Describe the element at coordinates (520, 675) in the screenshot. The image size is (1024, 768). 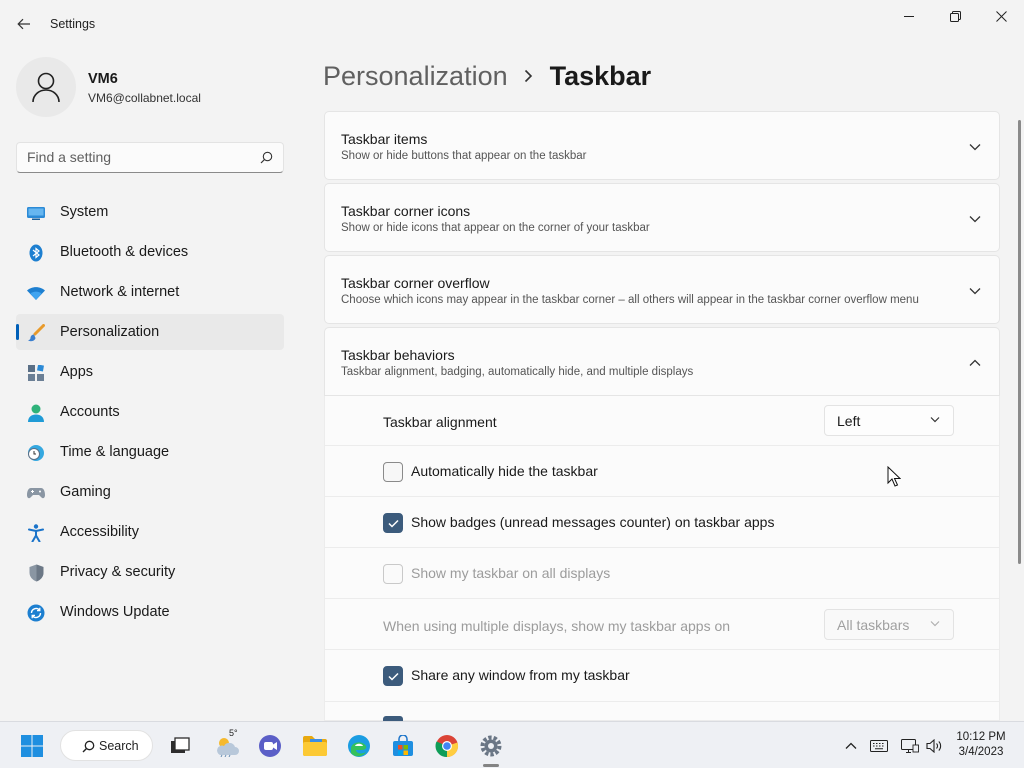
I see `share-window-label: Share any window from my taskbar` at that location.